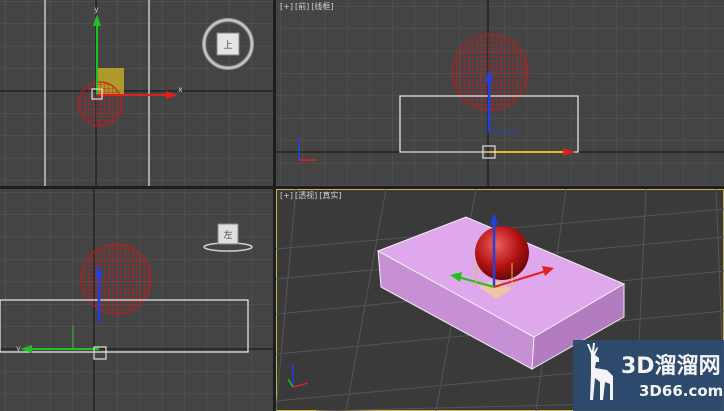 The width and height of the screenshot is (724, 411). I want to click on watermark-title: 3D溜溜网, so click(671, 366).